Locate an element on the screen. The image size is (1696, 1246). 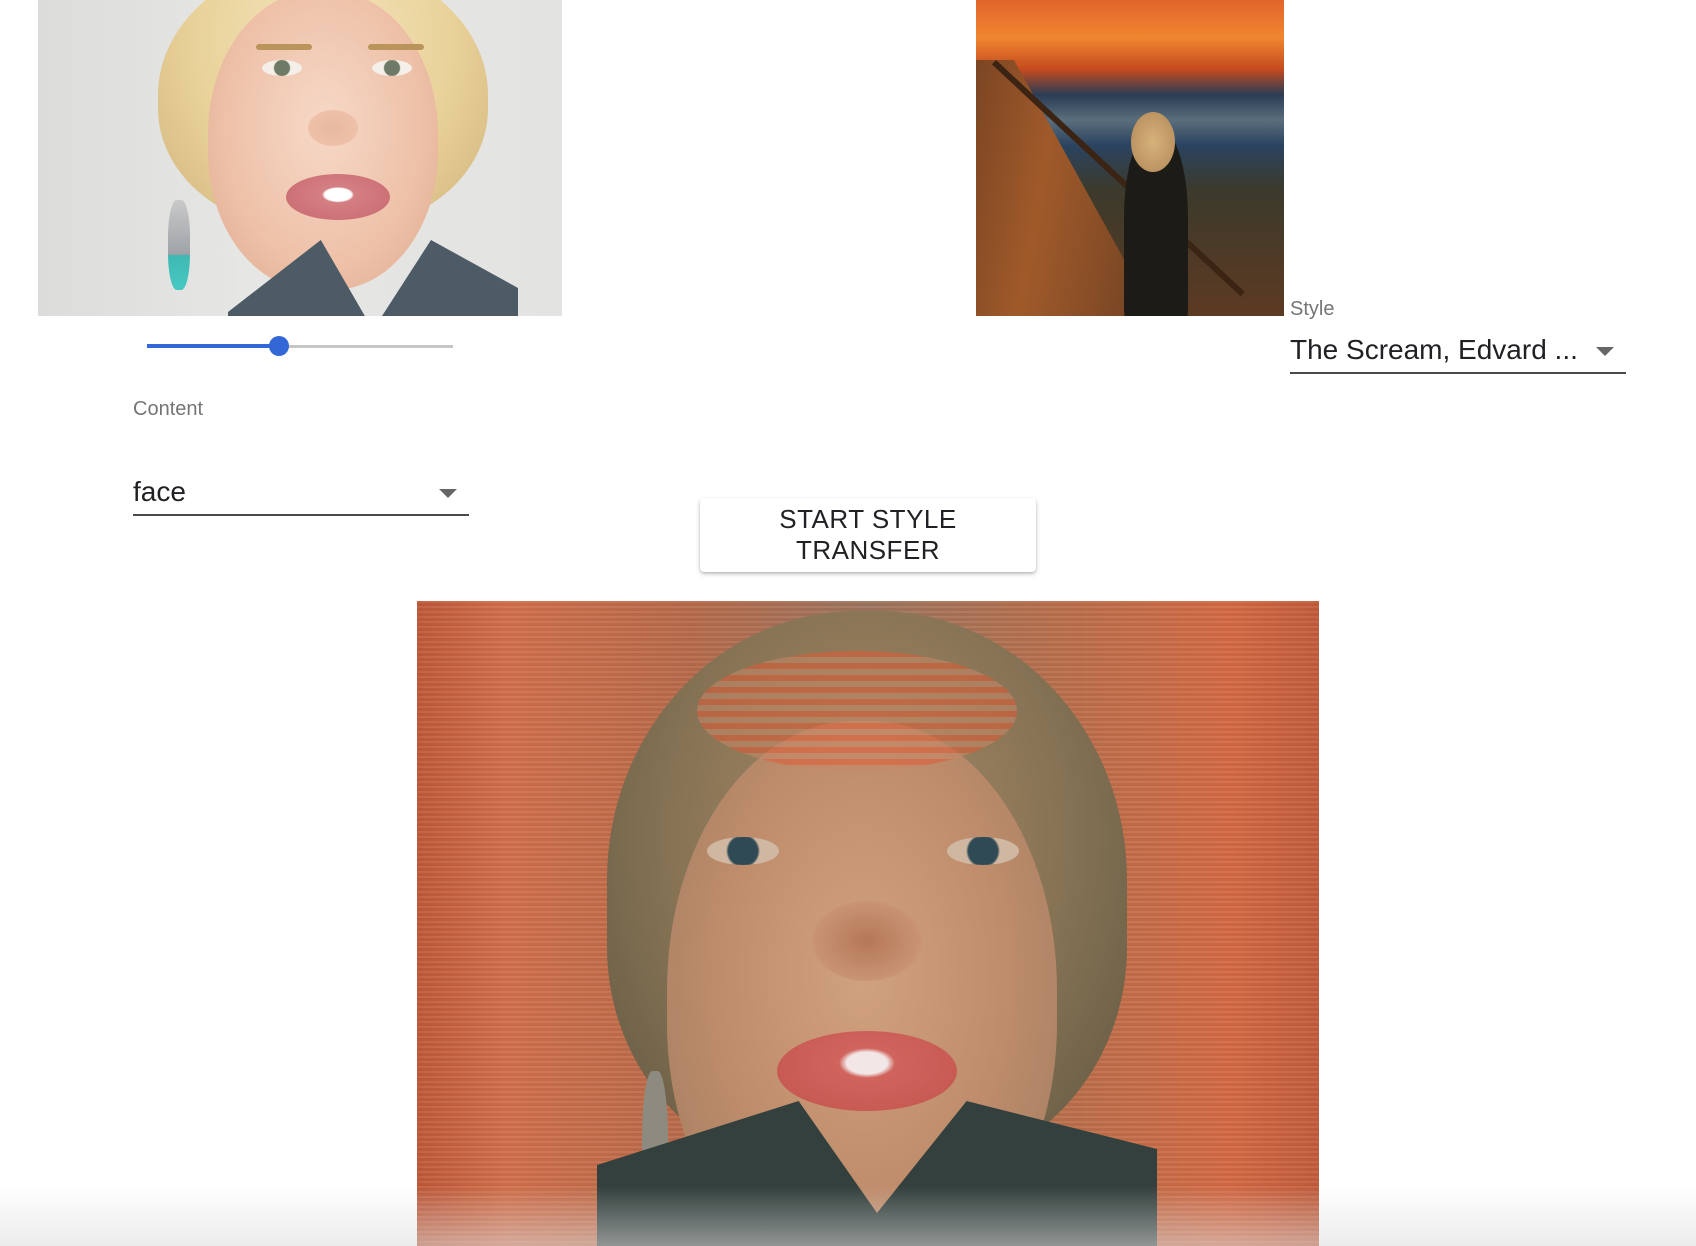
style-image is located at coordinates (1130, 158).